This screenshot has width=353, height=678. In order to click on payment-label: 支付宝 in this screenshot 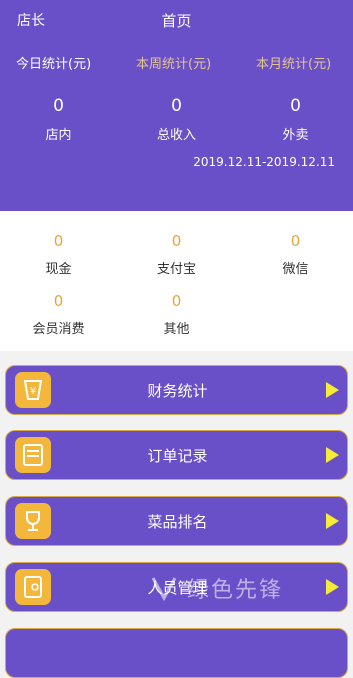, I will do `click(176, 269)`.